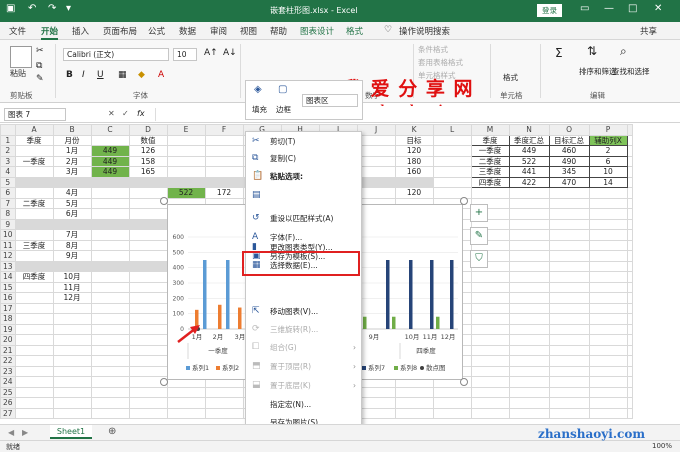 The width and height of the screenshot is (680, 452). Describe the element at coordinates (148, 403) in the screenshot. I see `cell-d26` at that location.